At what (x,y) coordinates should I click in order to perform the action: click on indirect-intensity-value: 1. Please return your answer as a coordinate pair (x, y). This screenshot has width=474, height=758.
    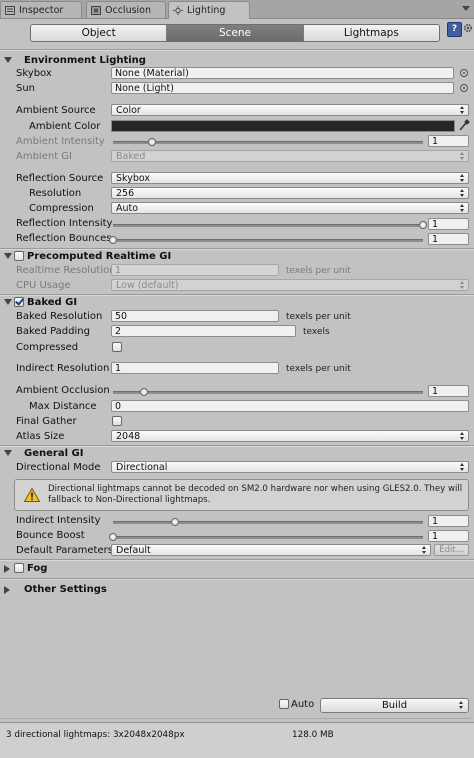
    Looking at the image, I should click on (448, 521).